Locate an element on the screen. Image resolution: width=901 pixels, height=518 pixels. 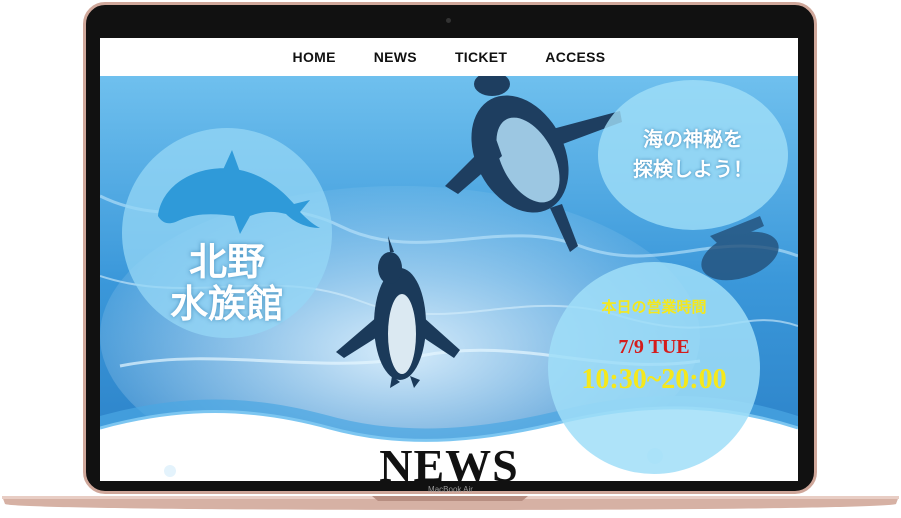
tagline-line2: 探検しよう！ is located at coordinates (693, 169).